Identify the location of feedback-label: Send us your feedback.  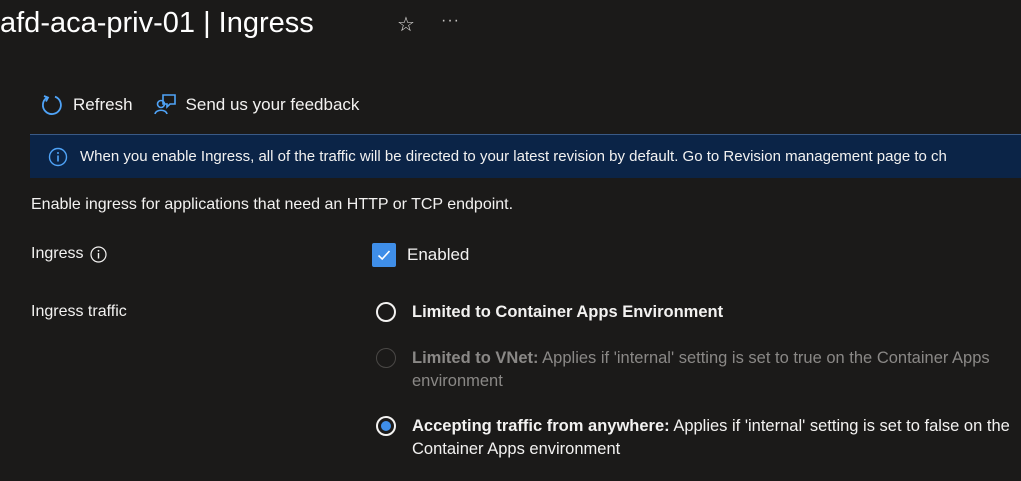
(272, 104).